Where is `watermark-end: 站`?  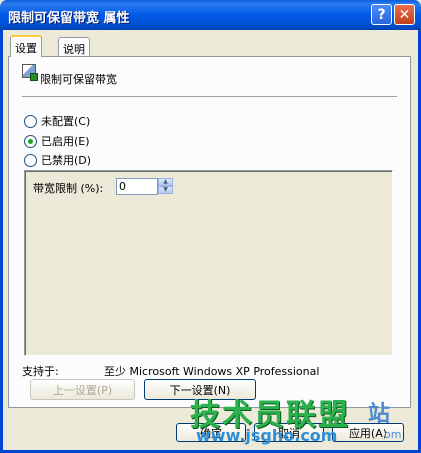 watermark-end: 站 is located at coordinates (379, 414).